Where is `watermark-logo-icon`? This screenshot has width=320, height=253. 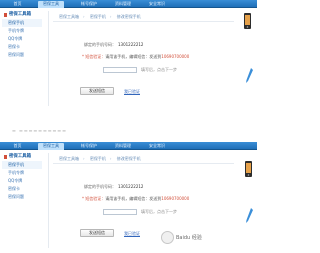
watermark-logo-icon is located at coordinates (167, 237).